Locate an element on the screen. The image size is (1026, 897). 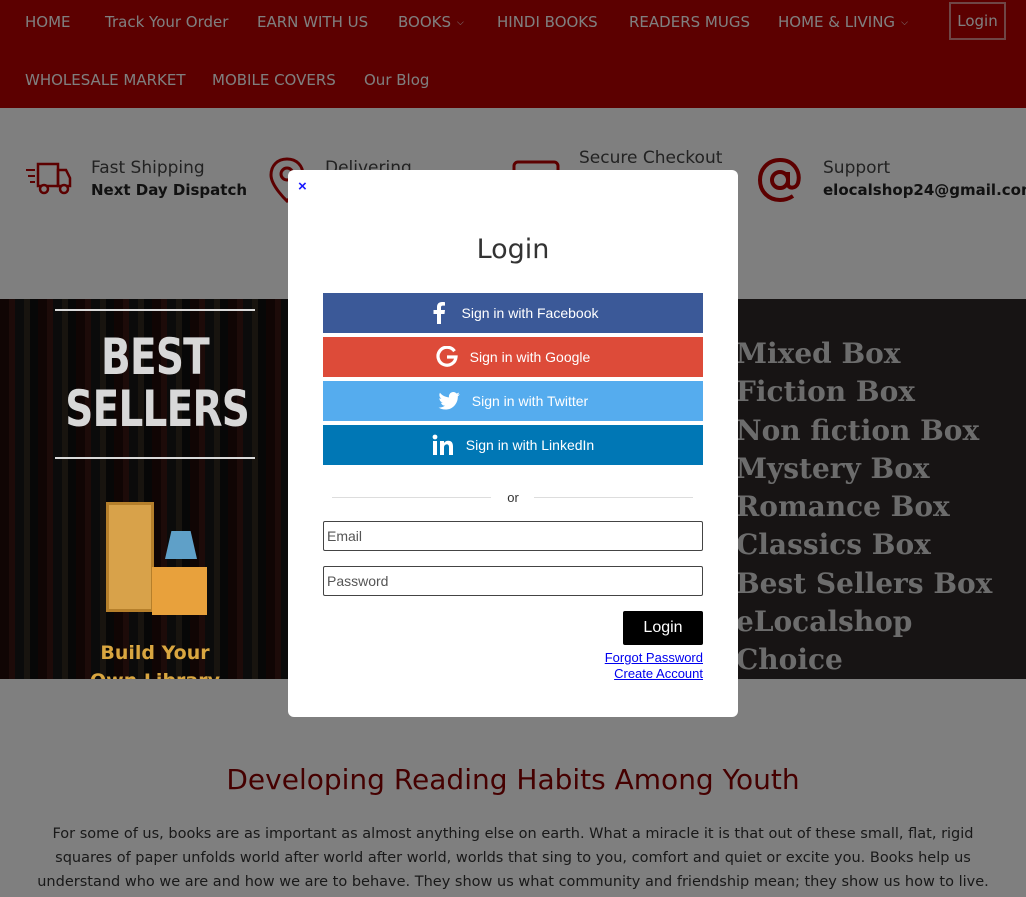
build-library-caption: Build Your Own Library is located at coordinates (155, 659).